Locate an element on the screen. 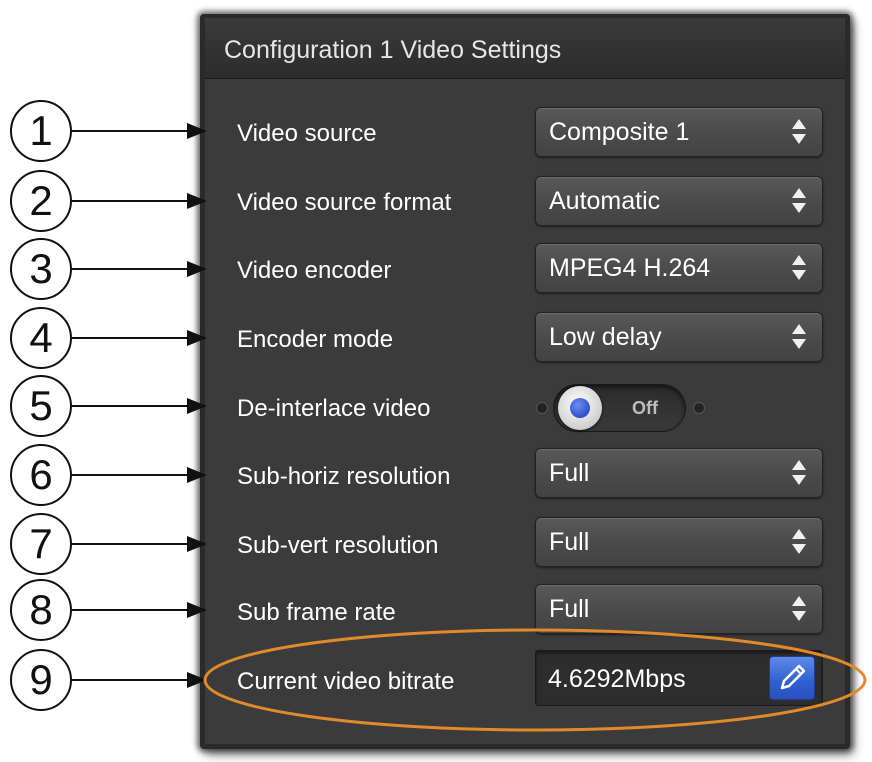 The image size is (872, 762). callout-6: 6 is located at coordinates (41, 475).